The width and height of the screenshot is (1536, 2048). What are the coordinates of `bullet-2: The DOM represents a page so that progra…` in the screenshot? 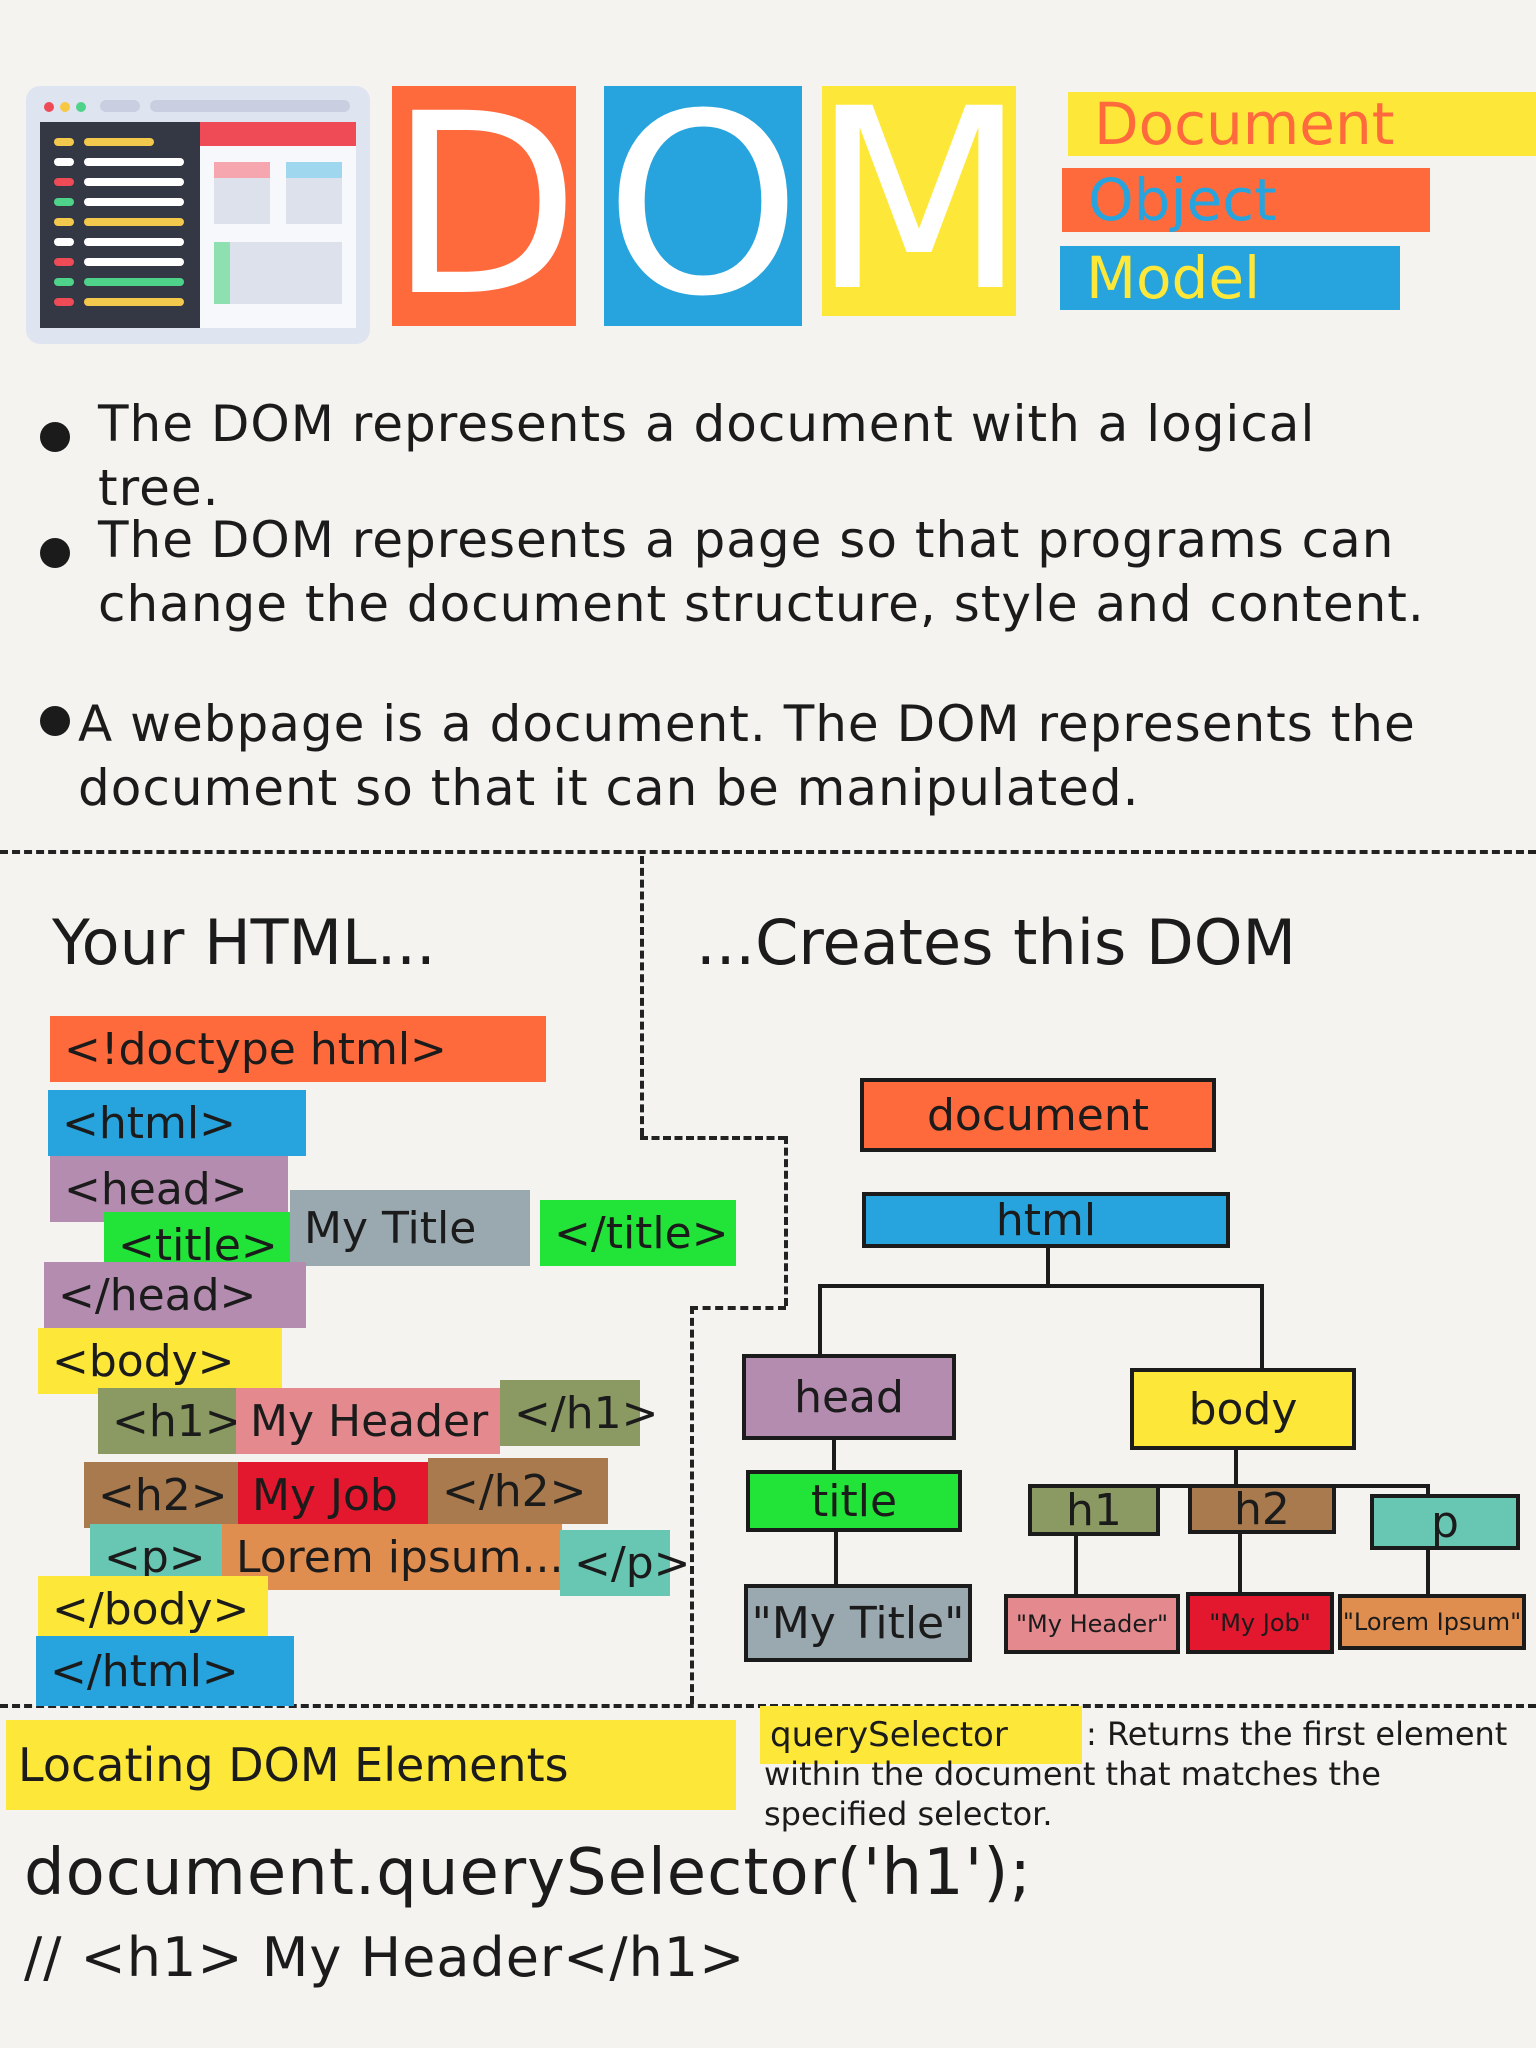 It's located at (761, 572).